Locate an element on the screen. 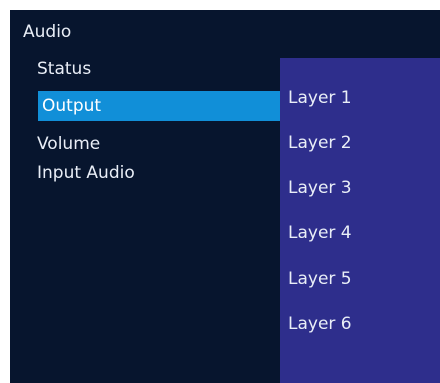 The image size is (440, 383). menu-item-output: Output is located at coordinates (161, 106).